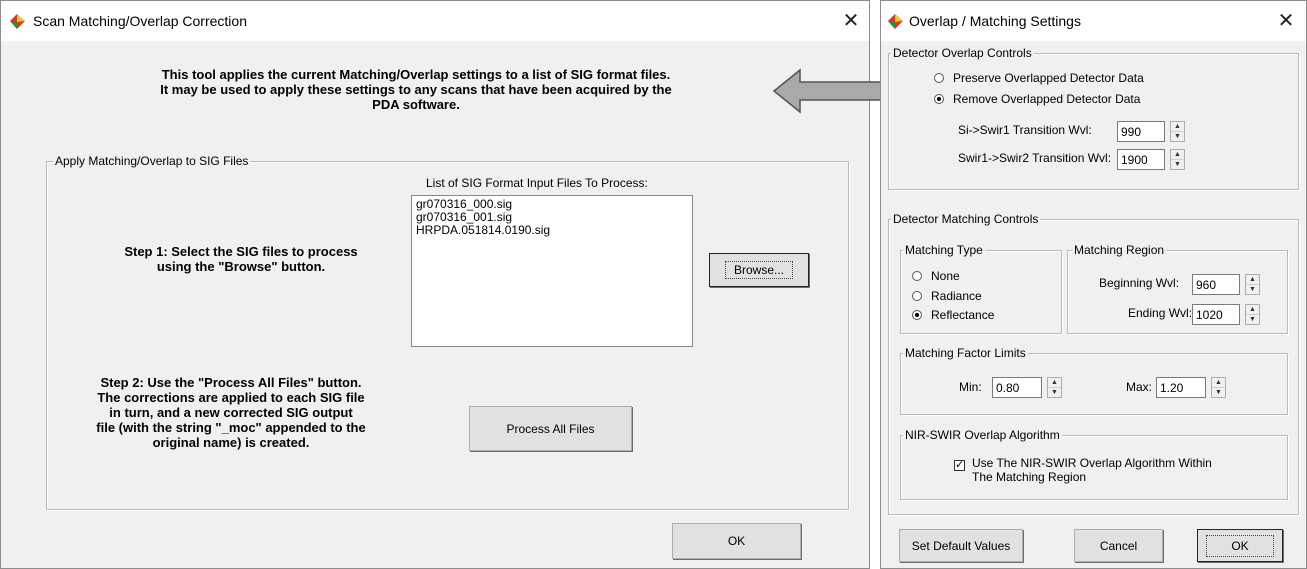 The image size is (1307, 569). I want to click on nir-swir-checkbox: ✓, so click(959, 465).